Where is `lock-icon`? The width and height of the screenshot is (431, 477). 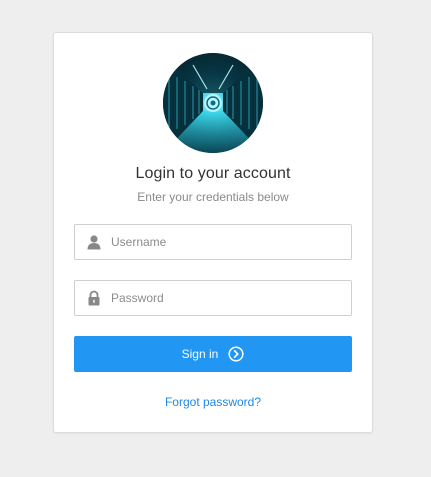
lock-icon is located at coordinates (94, 298).